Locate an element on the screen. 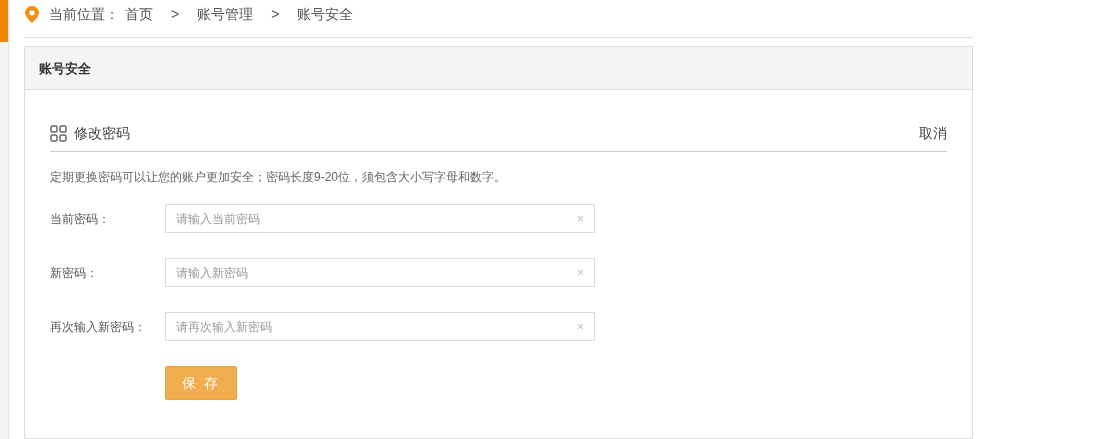 This screenshot has height=439, width=1101. section-title: 修改密码 is located at coordinates (102, 133).